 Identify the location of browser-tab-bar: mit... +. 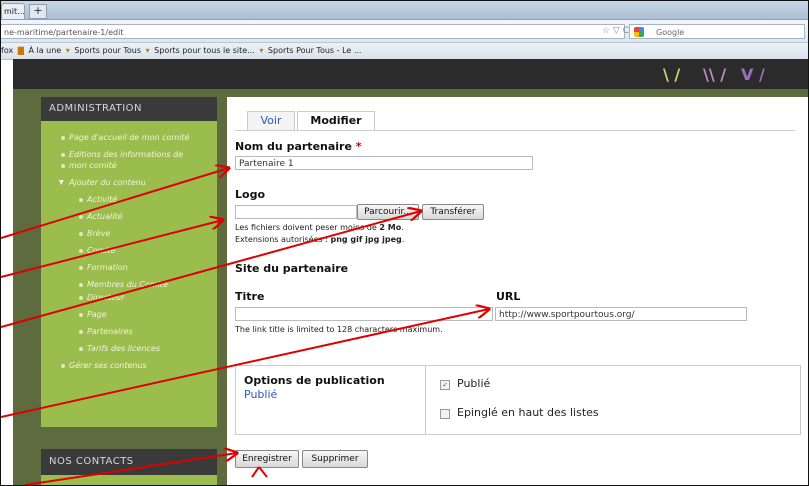
(404, 10).